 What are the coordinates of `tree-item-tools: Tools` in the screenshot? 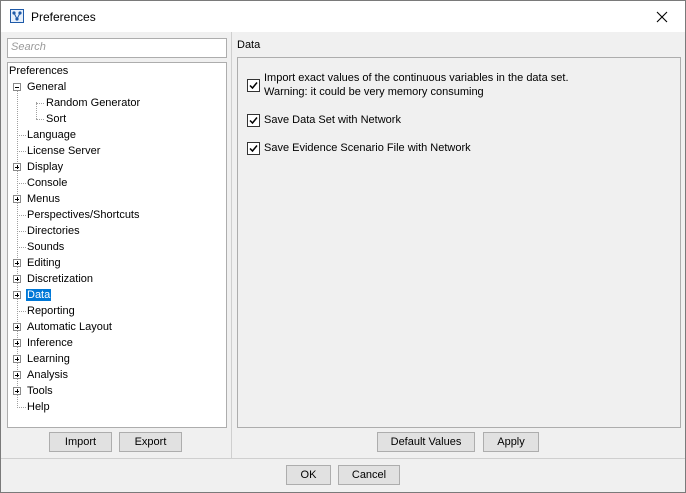 It's located at (40, 391).